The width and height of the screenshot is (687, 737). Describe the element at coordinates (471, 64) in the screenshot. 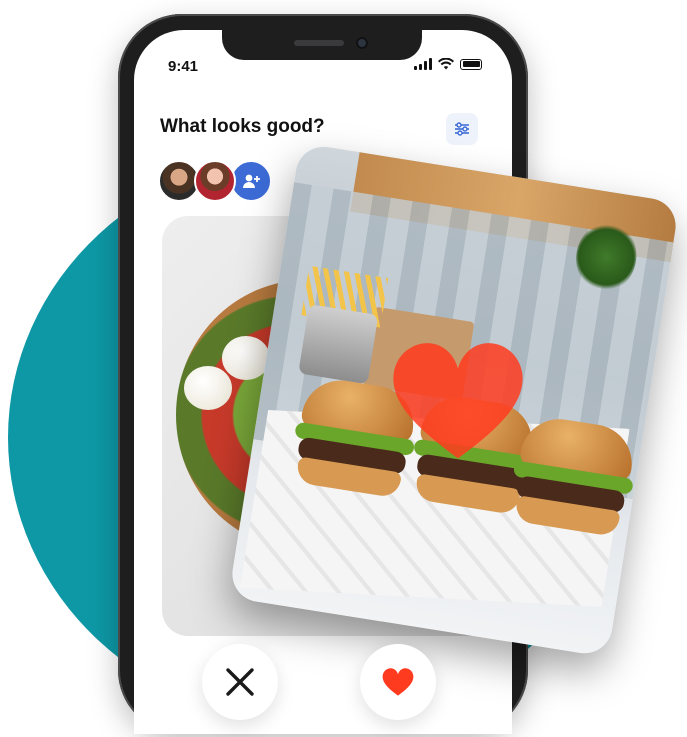

I see `battery-icon` at that location.